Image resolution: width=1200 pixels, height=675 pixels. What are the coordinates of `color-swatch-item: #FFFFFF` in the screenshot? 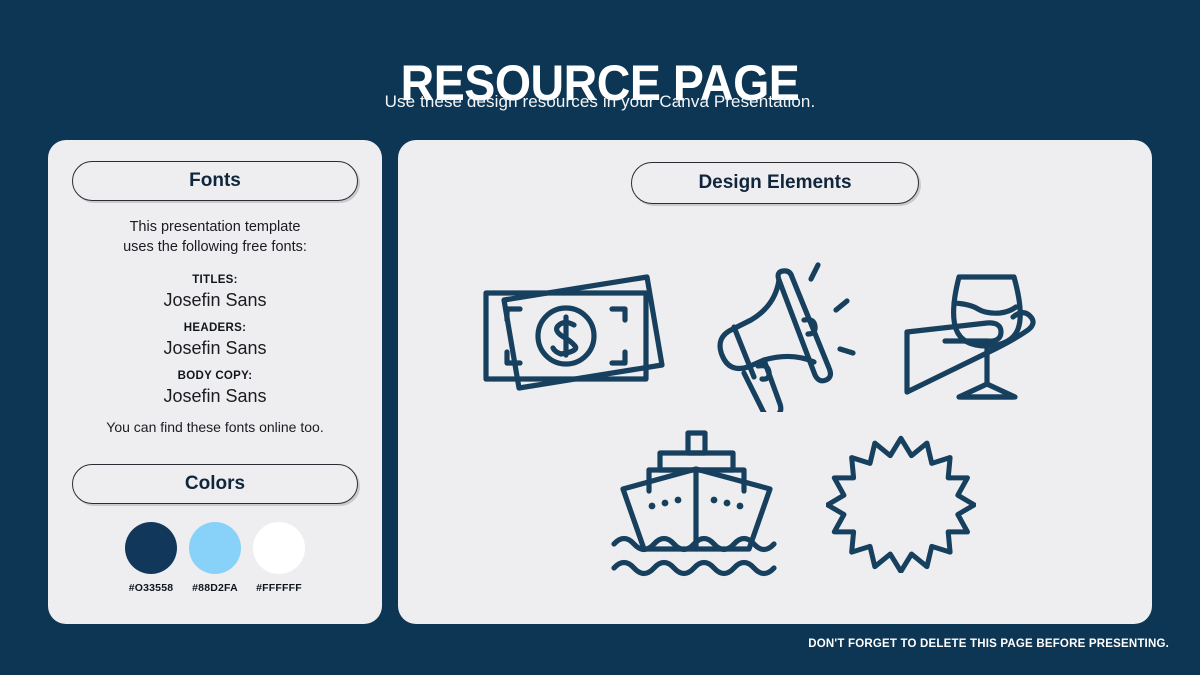 It's located at (279, 558).